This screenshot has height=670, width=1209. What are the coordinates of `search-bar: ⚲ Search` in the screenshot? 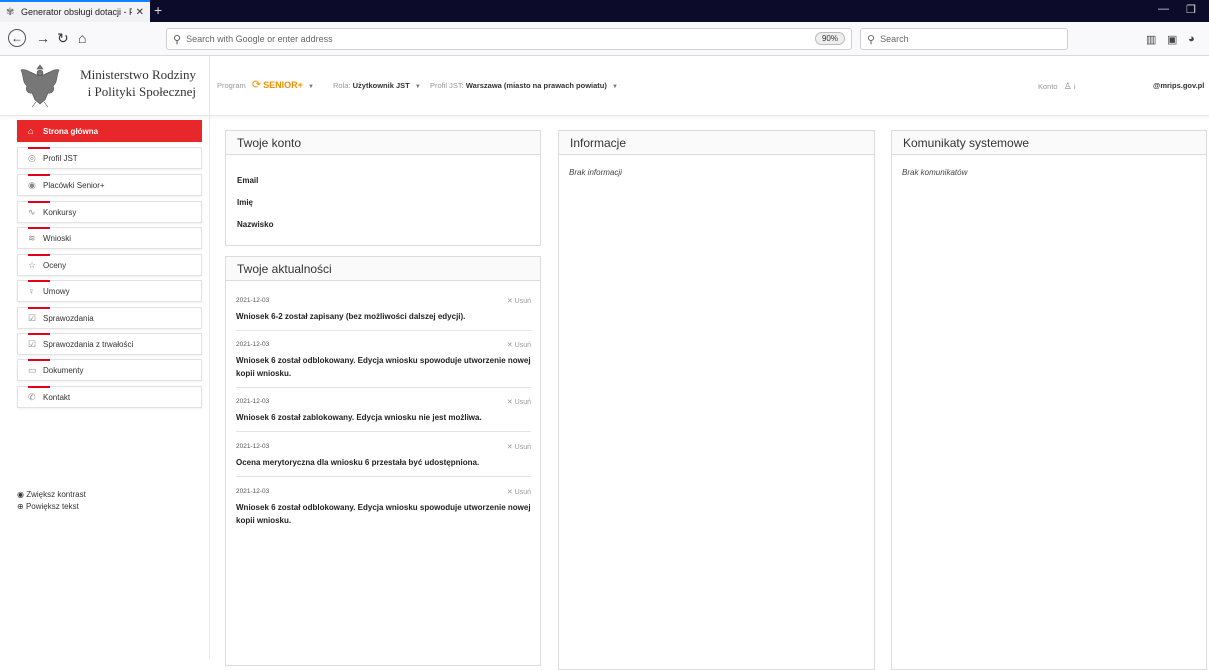 It's located at (964, 39).